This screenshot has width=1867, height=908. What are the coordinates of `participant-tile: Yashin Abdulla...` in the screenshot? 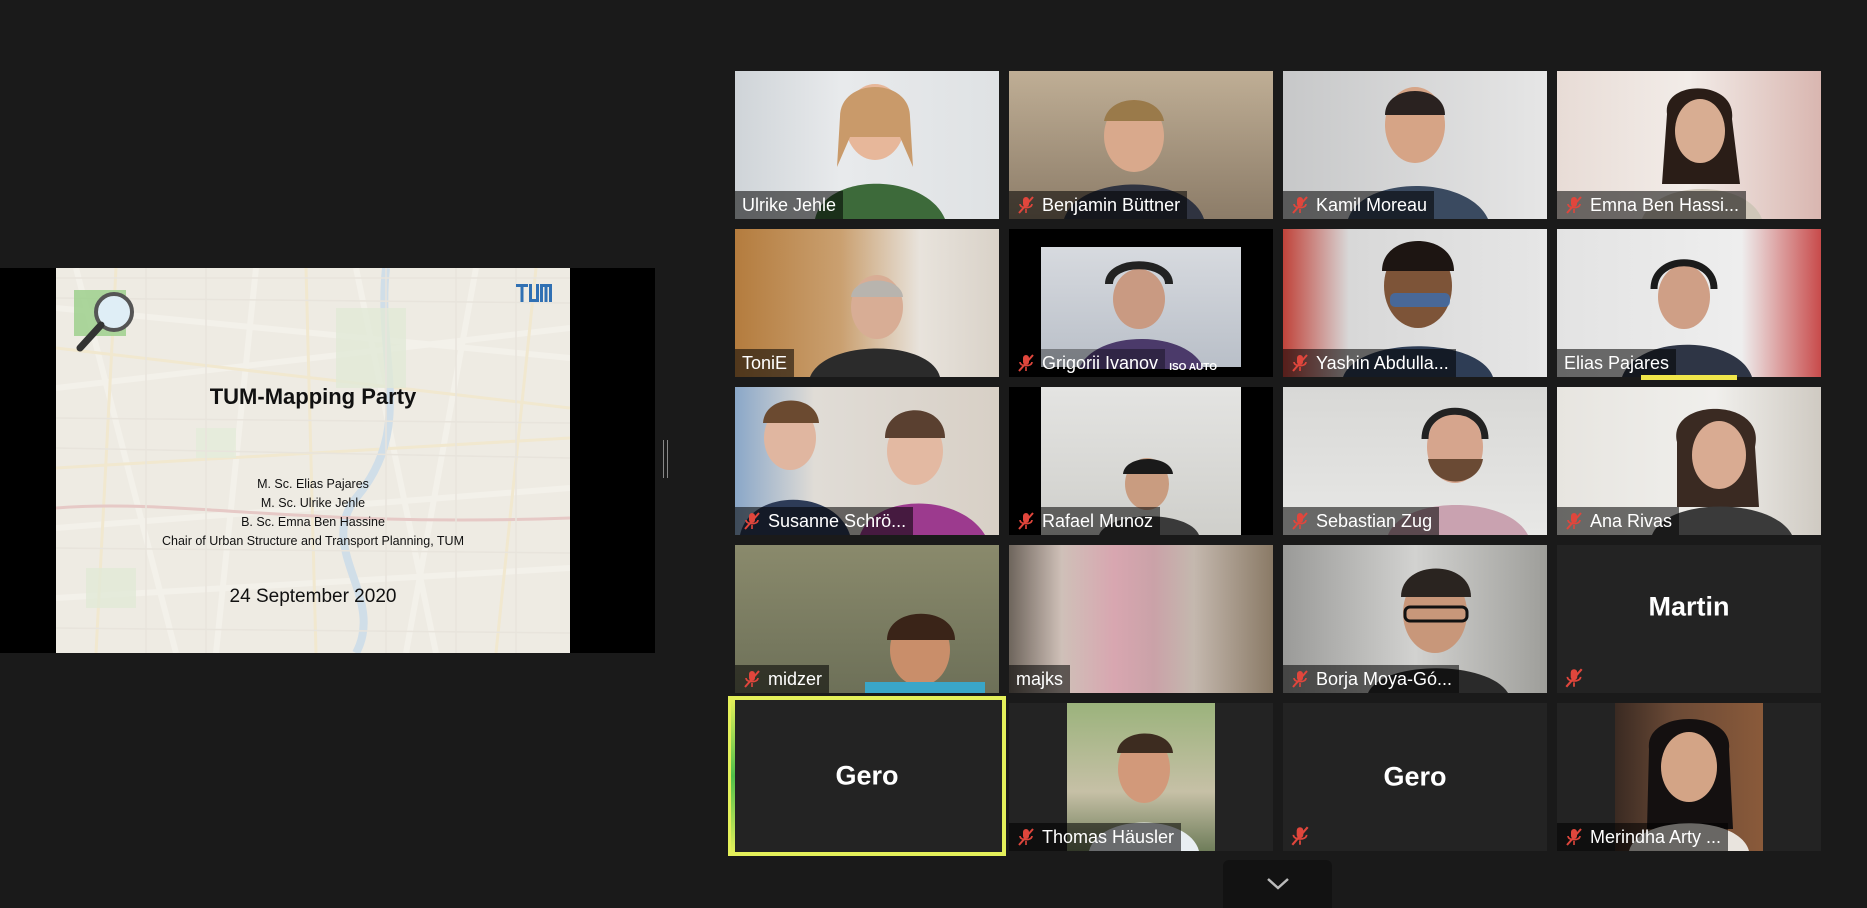 It's located at (1415, 303).